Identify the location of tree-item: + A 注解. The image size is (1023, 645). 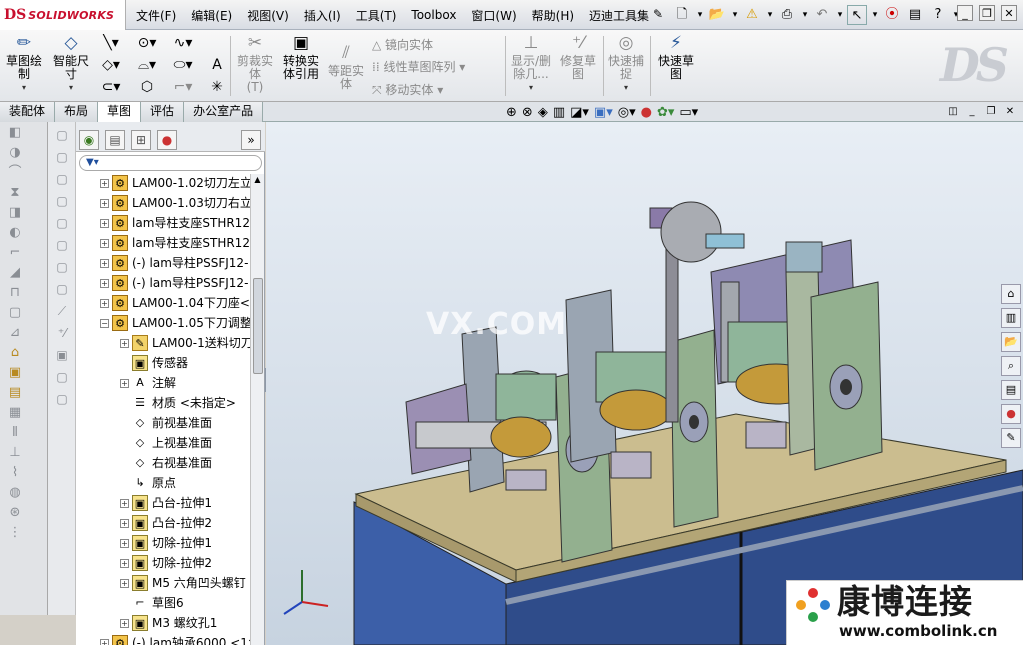
(185, 383).